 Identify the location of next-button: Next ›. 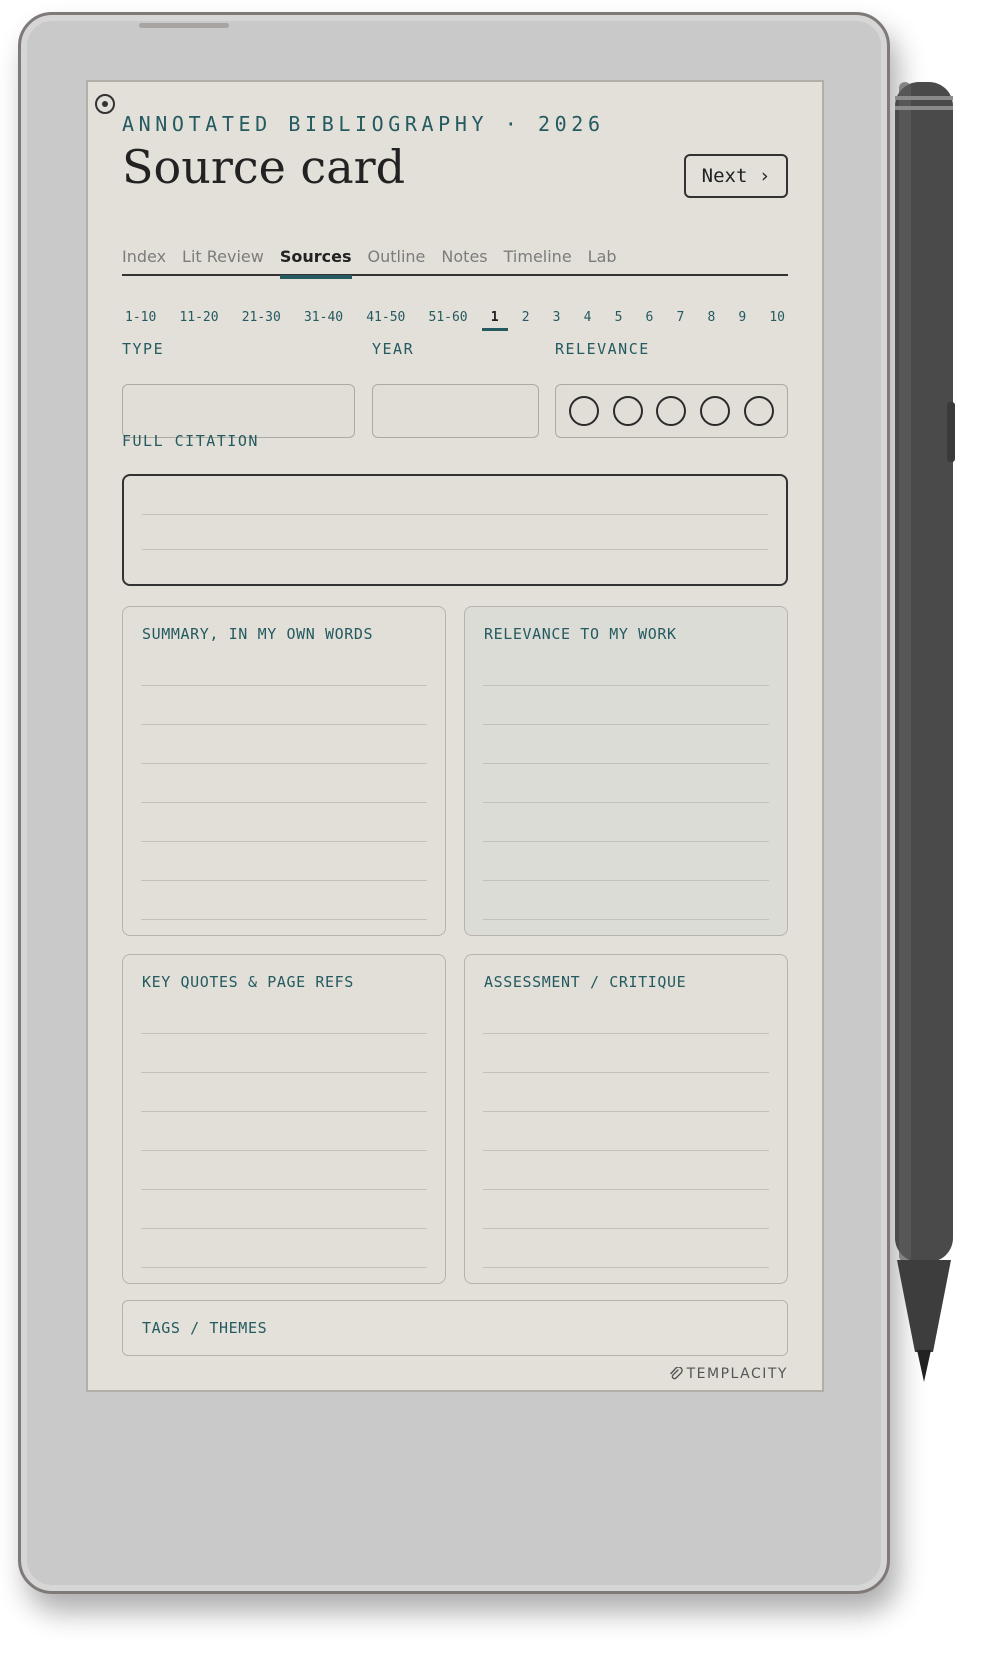
(736, 176).